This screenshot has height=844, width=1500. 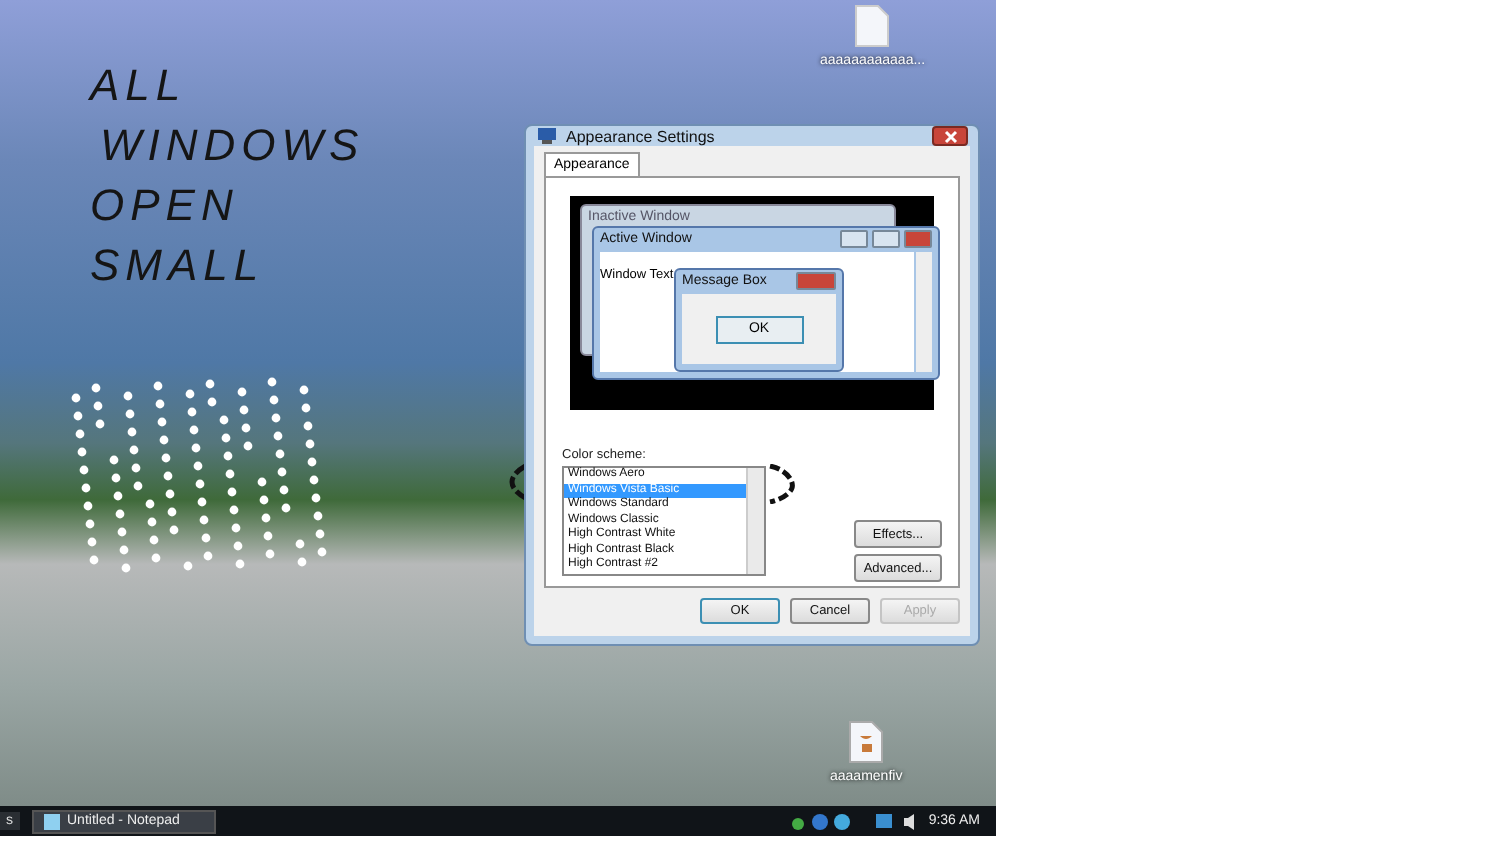 I want to click on close-icon, so click(x=950, y=136).